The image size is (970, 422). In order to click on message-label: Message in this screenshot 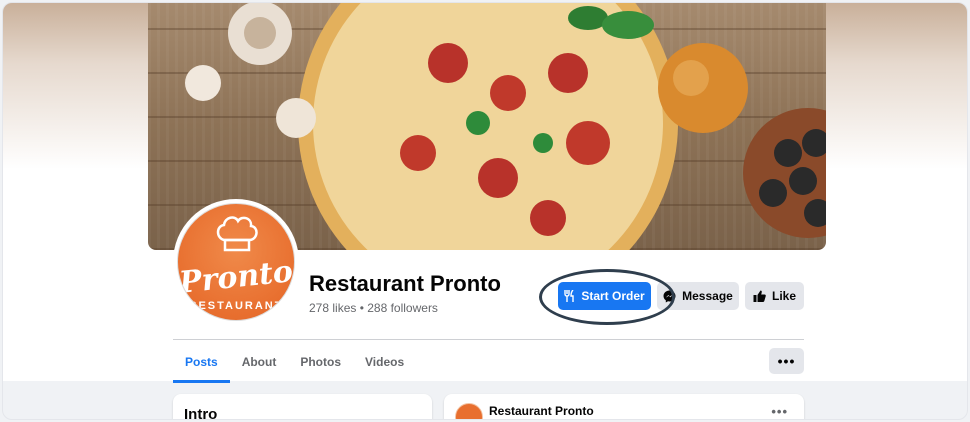, I will do `click(707, 296)`.